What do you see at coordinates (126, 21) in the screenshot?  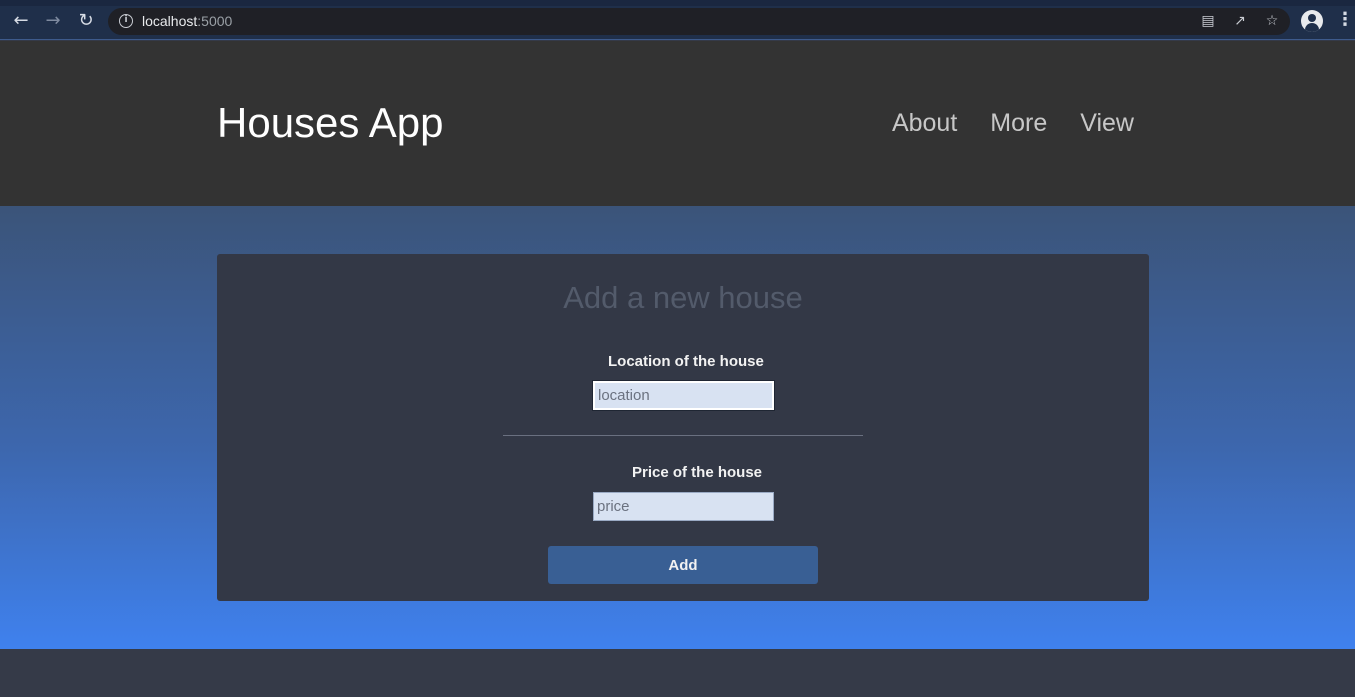 I see `info-icon: i` at bounding box center [126, 21].